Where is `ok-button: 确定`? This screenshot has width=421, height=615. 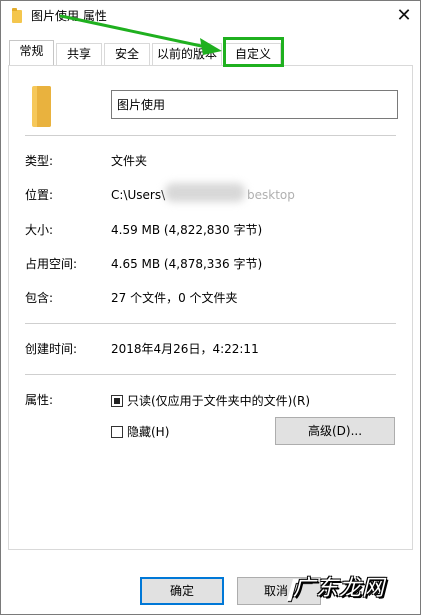 ok-button: 确定 is located at coordinates (182, 591).